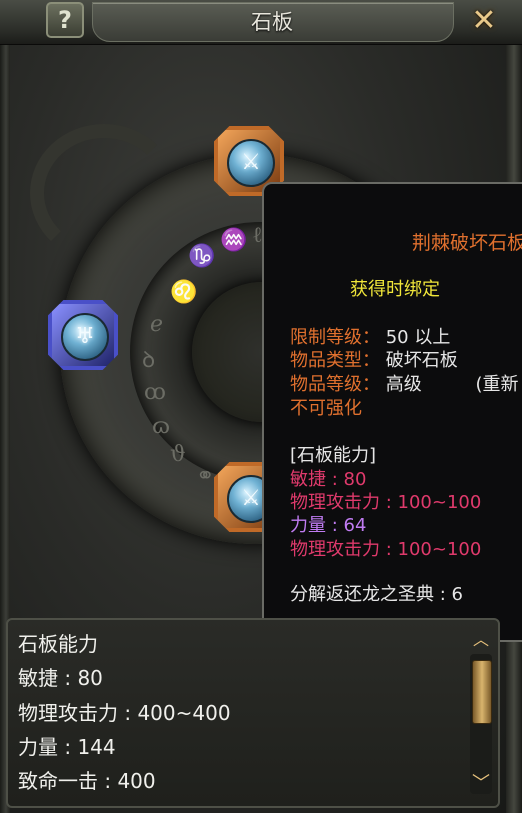  I want to click on shield-gem-icon: ♅, so click(85, 337).